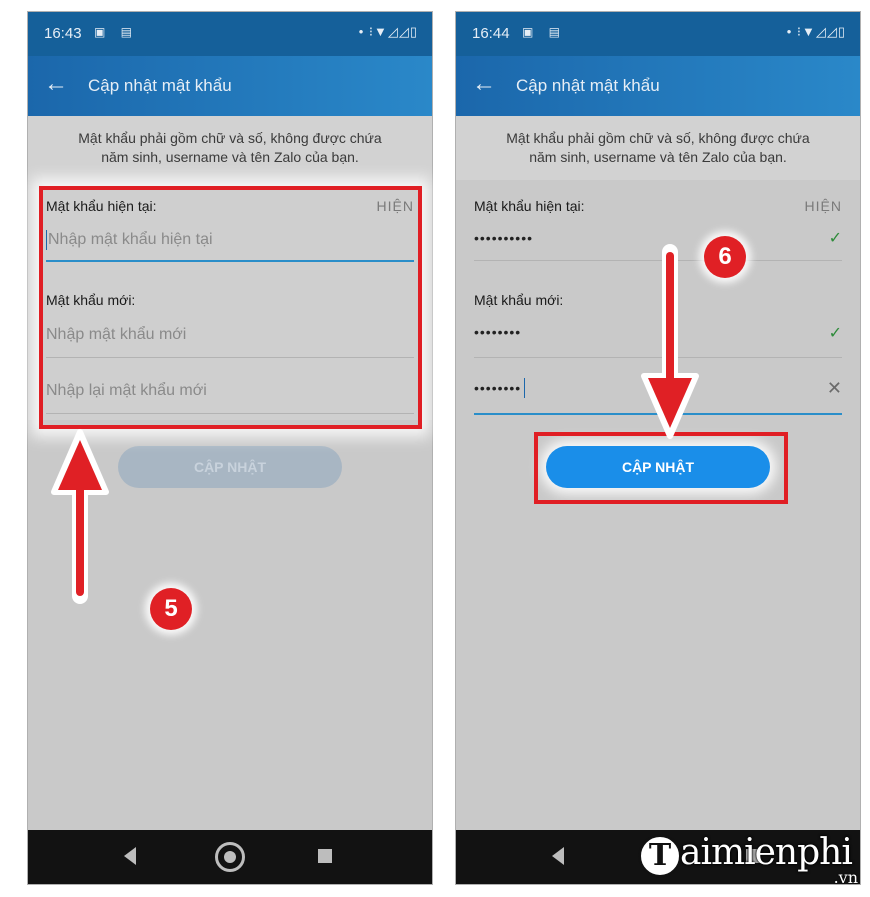 Image resolution: width=870 pixels, height=897 pixels. I want to click on watermark-text: aimienphi, so click(766, 852).